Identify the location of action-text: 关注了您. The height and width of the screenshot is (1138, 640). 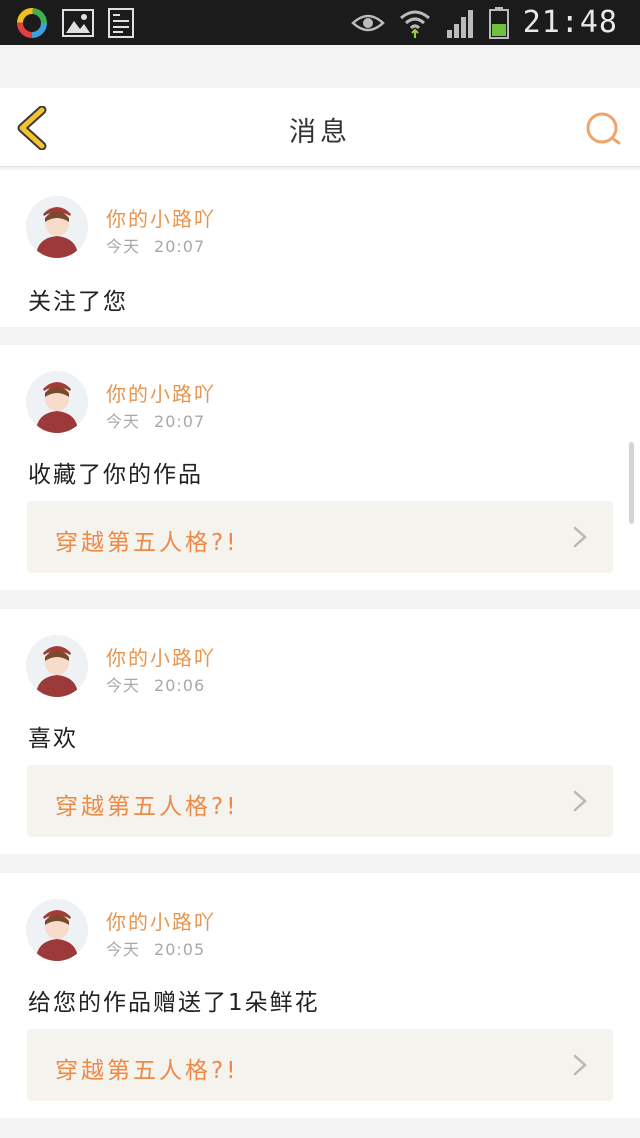
(78, 302).